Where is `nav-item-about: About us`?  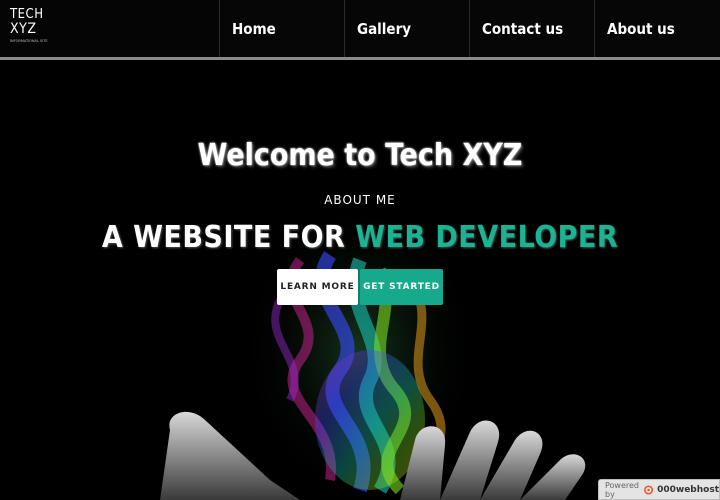 nav-item-about: About us is located at coordinates (657, 28).